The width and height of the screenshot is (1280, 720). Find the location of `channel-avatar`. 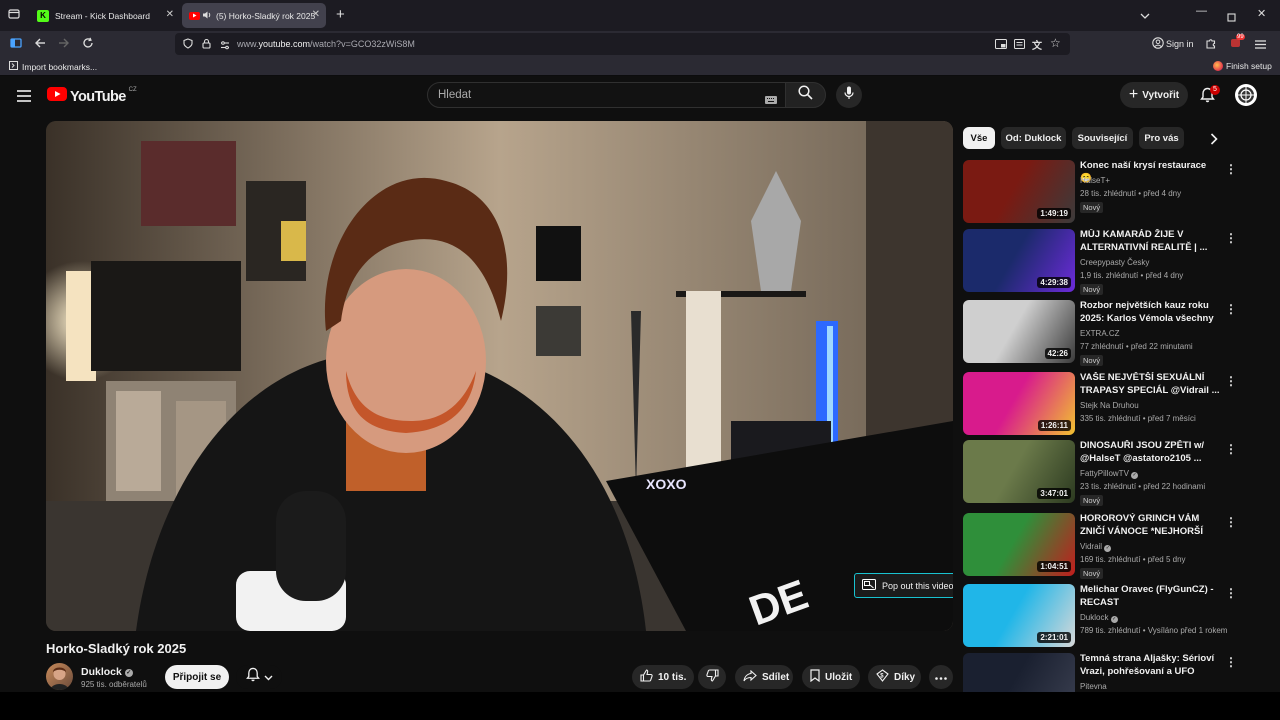

channel-avatar is located at coordinates (59, 676).